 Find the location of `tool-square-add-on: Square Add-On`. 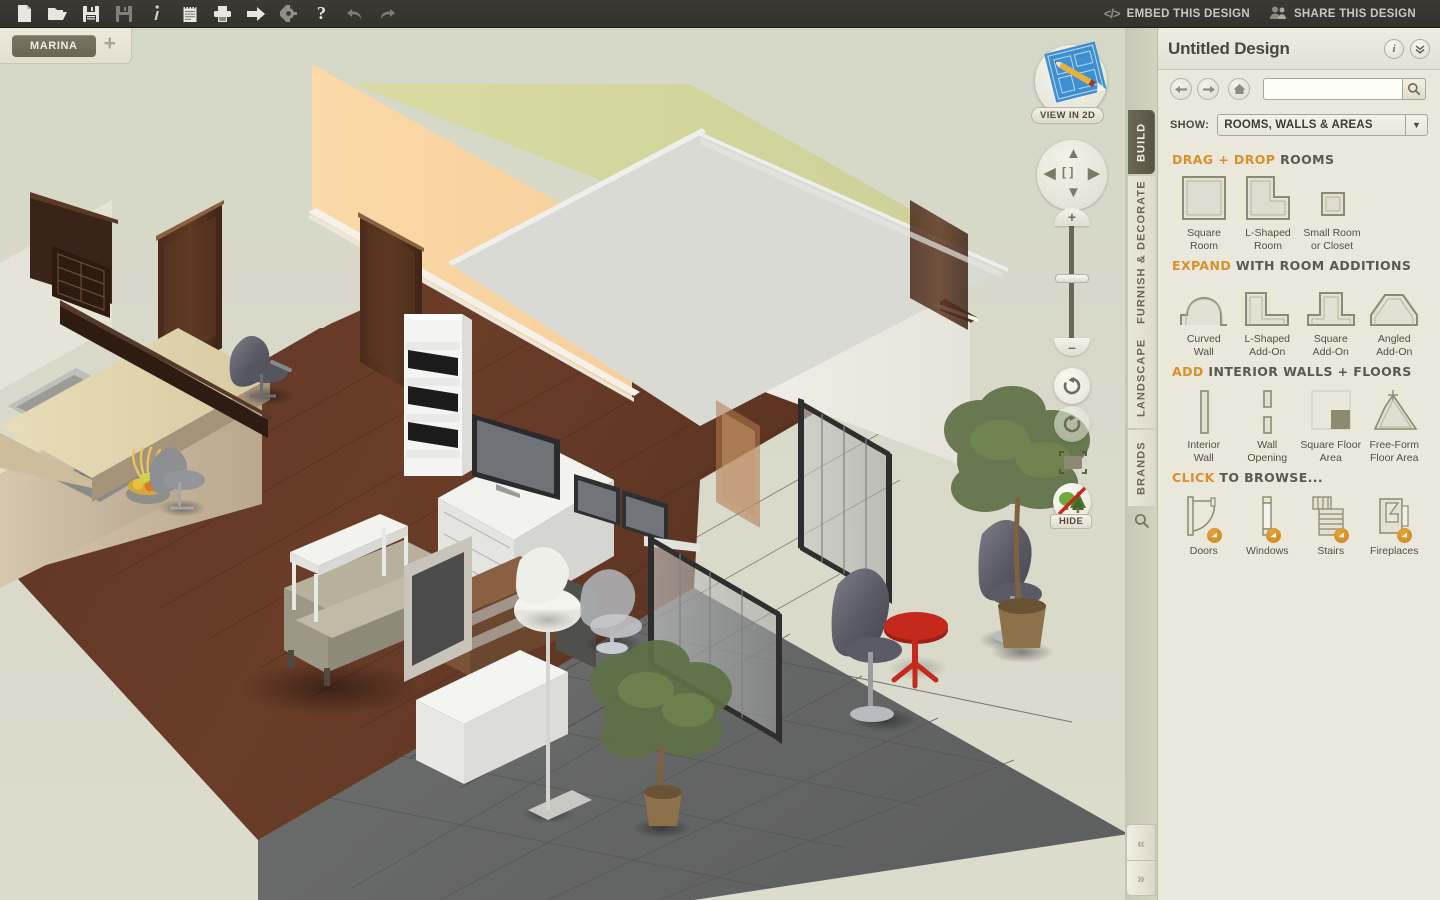

tool-square-add-on: Square Add-On is located at coordinates (1331, 318).